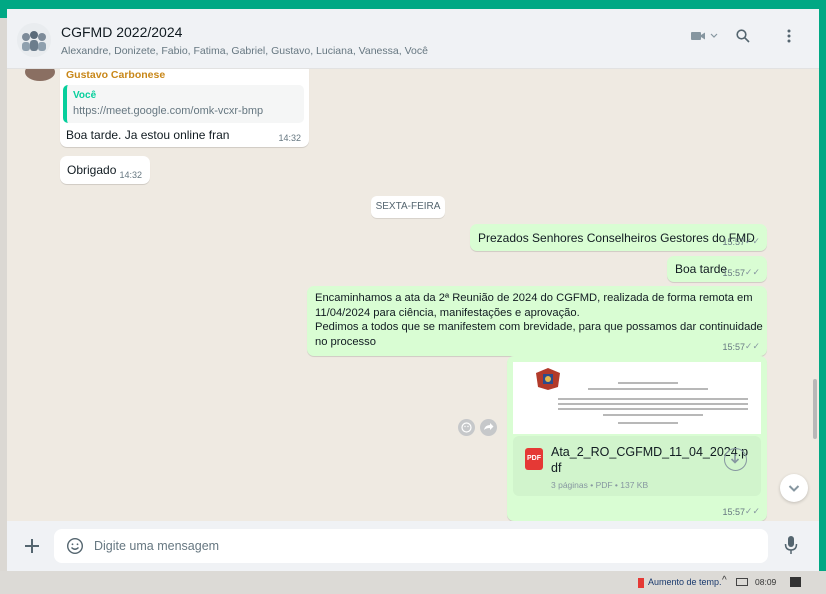 The image size is (826, 594). I want to click on download-button, so click(735, 459).